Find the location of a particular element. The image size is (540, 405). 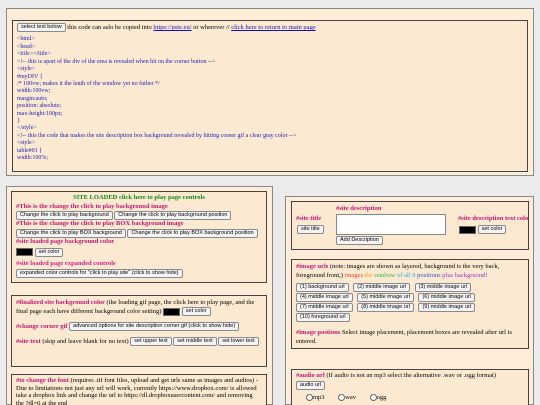

code-line: margin:auto; is located at coordinates (32, 98).